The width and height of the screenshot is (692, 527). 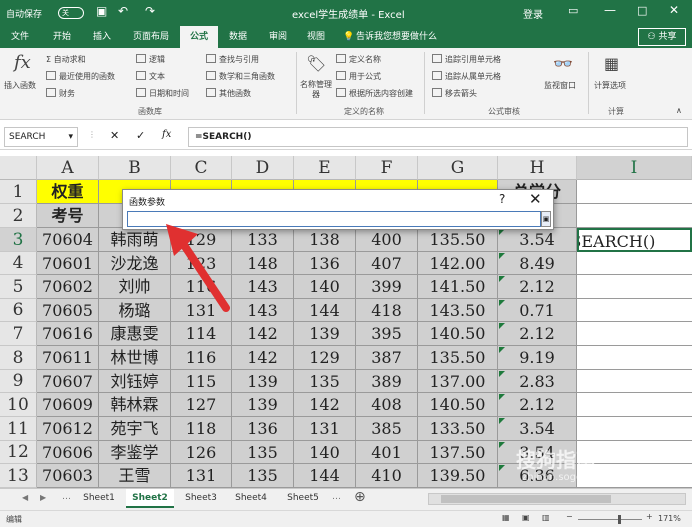 What do you see at coordinates (201, 334) in the screenshot?
I see `cell: 114` at bounding box center [201, 334].